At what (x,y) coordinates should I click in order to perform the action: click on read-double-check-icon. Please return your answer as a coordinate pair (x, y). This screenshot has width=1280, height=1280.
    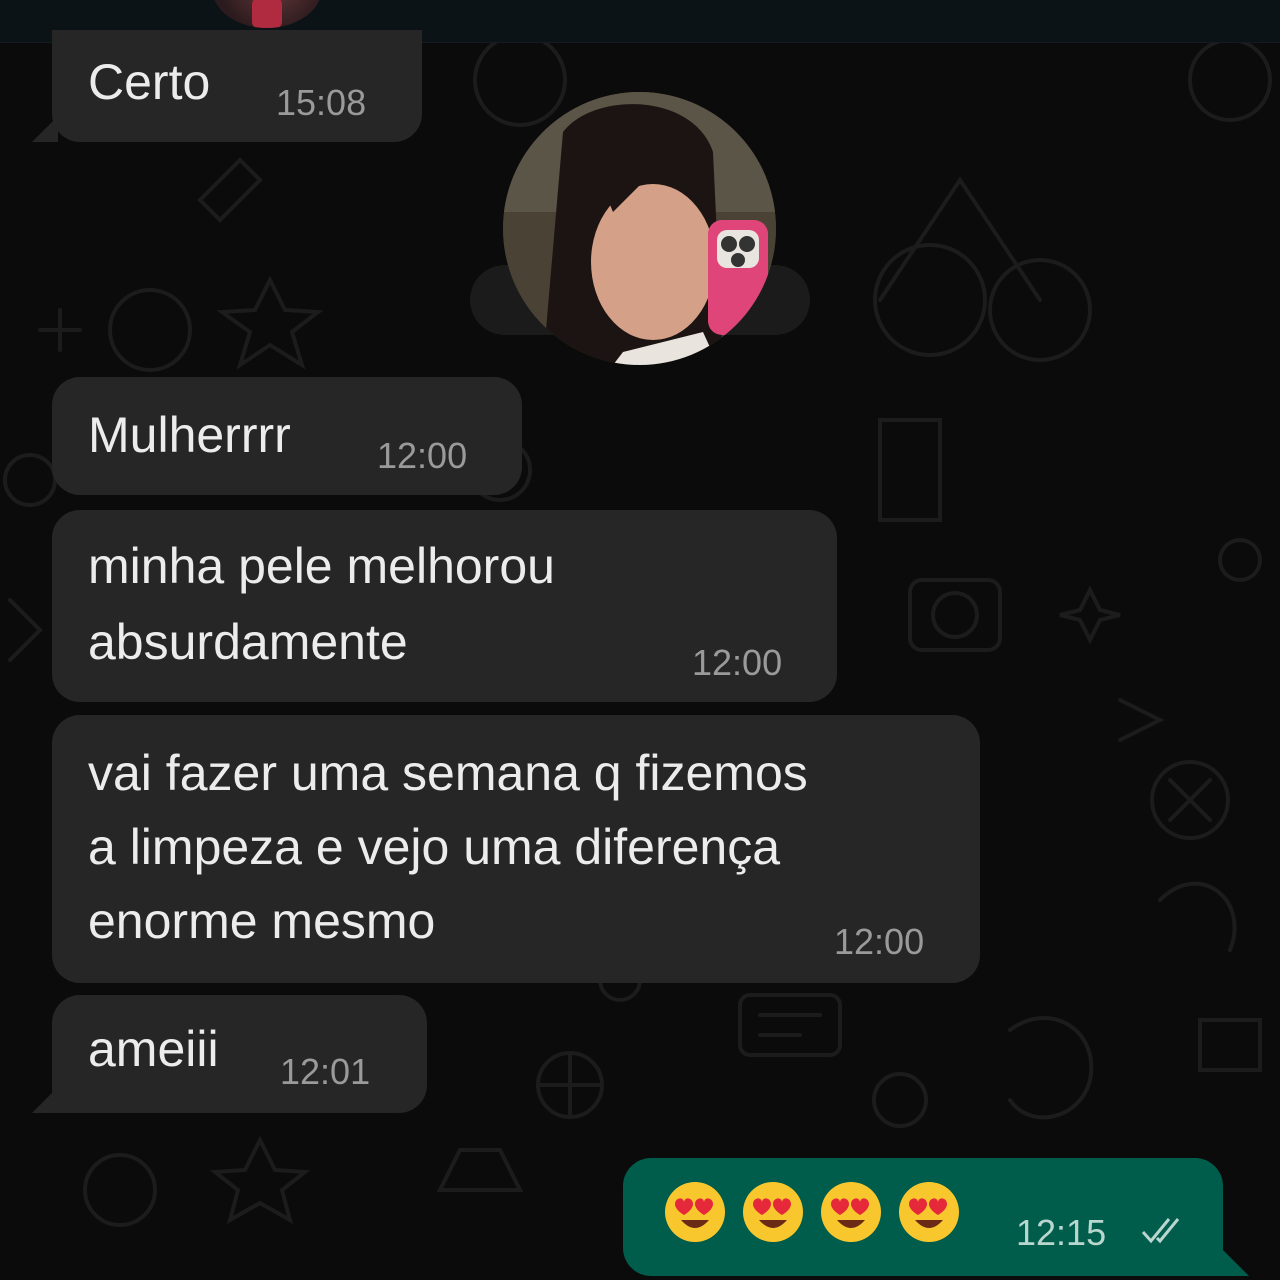
    Looking at the image, I should click on (1160, 1231).